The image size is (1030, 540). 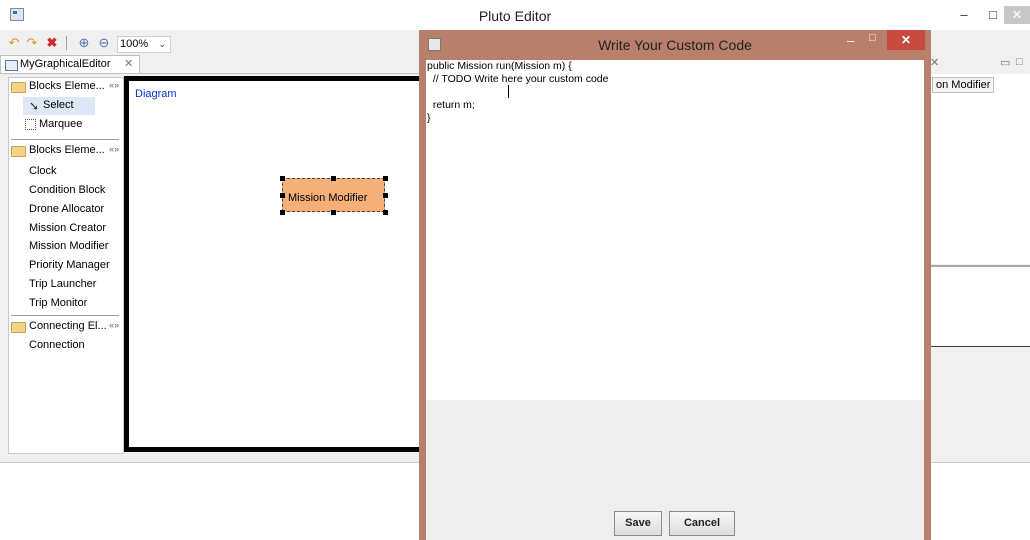 I want to click on palette-item-connection: Connection, so click(x=57, y=345).